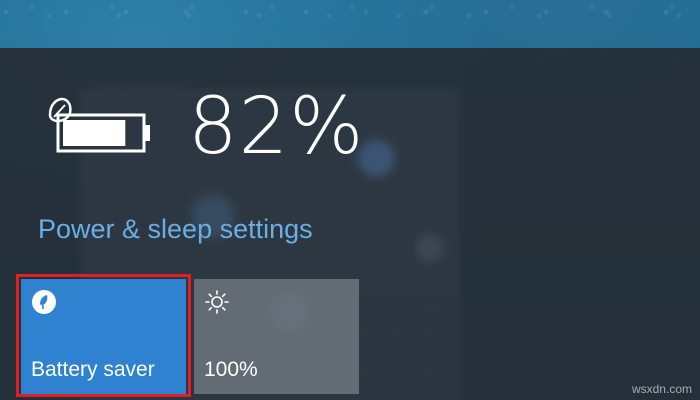  What do you see at coordinates (276, 127) in the screenshot?
I see `battery-percentage: 82%` at bounding box center [276, 127].